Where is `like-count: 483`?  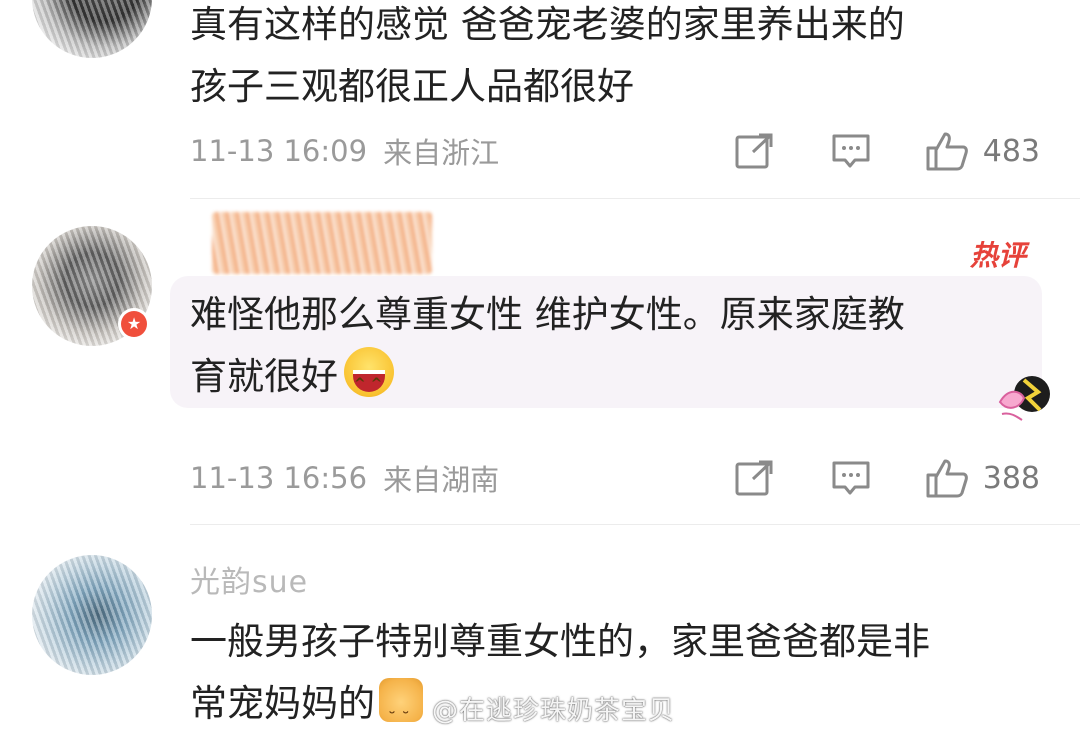
like-count: 483 is located at coordinates (1011, 151).